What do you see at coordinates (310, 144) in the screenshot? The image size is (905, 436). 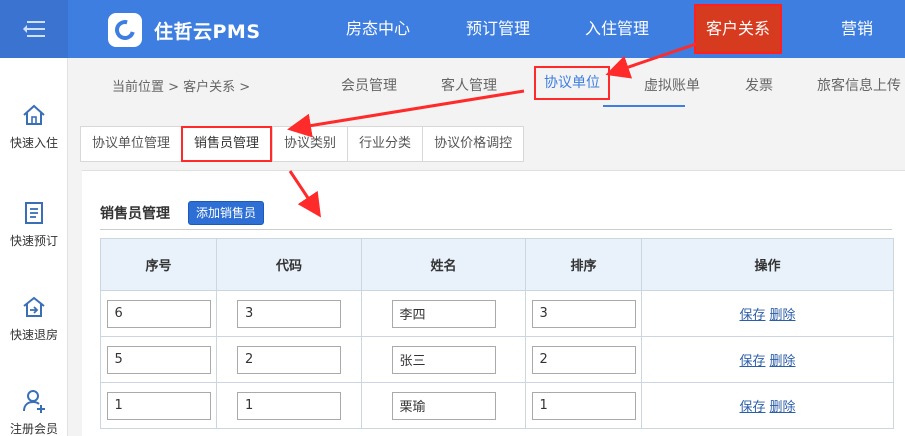 I see `tab-agreement-category: 协议类别` at bounding box center [310, 144].